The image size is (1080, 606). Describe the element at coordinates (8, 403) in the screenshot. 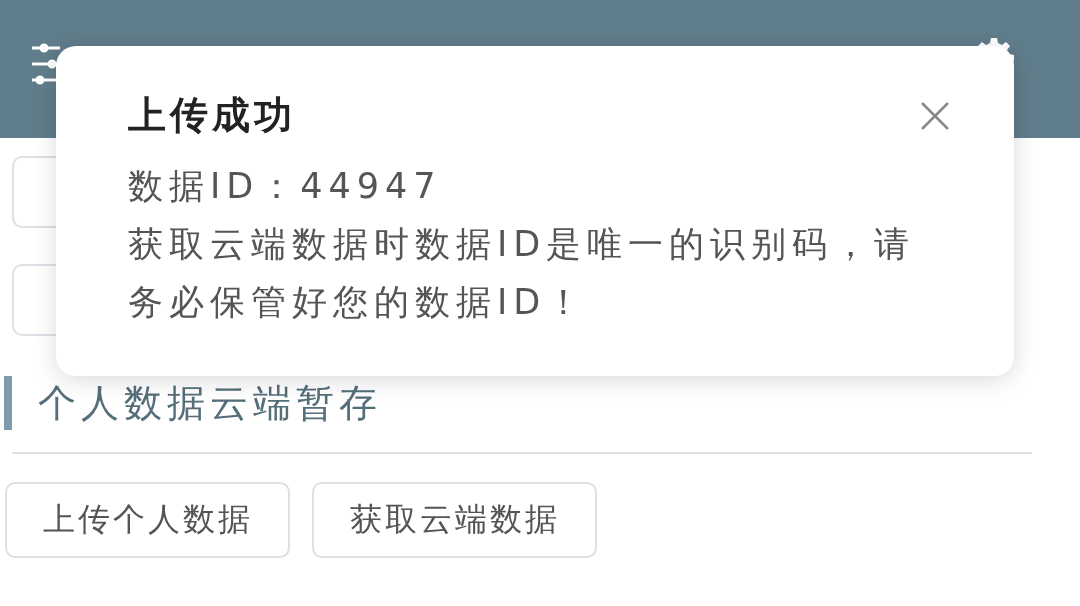

I see `section-accent-bar` at that location.